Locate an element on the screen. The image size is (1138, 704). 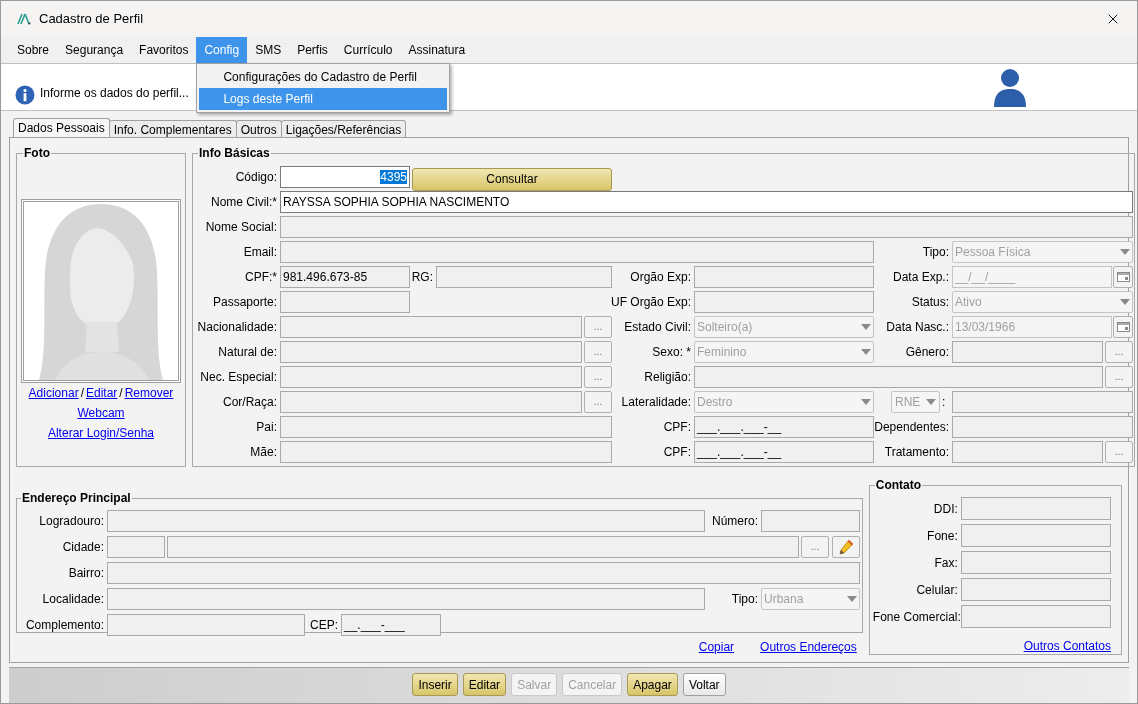
link: Webcam is located at coordinates (101, 413).